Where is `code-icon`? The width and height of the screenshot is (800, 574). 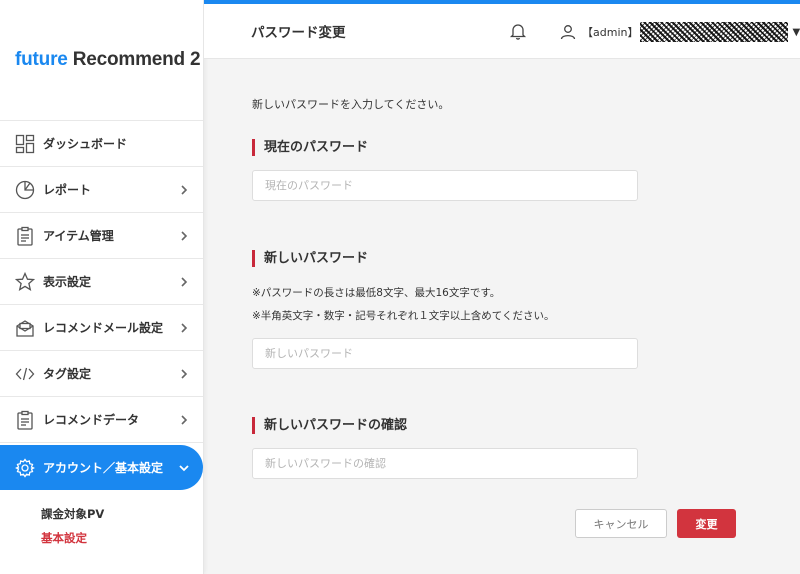 code-icon is located at coordinates (25, 374).